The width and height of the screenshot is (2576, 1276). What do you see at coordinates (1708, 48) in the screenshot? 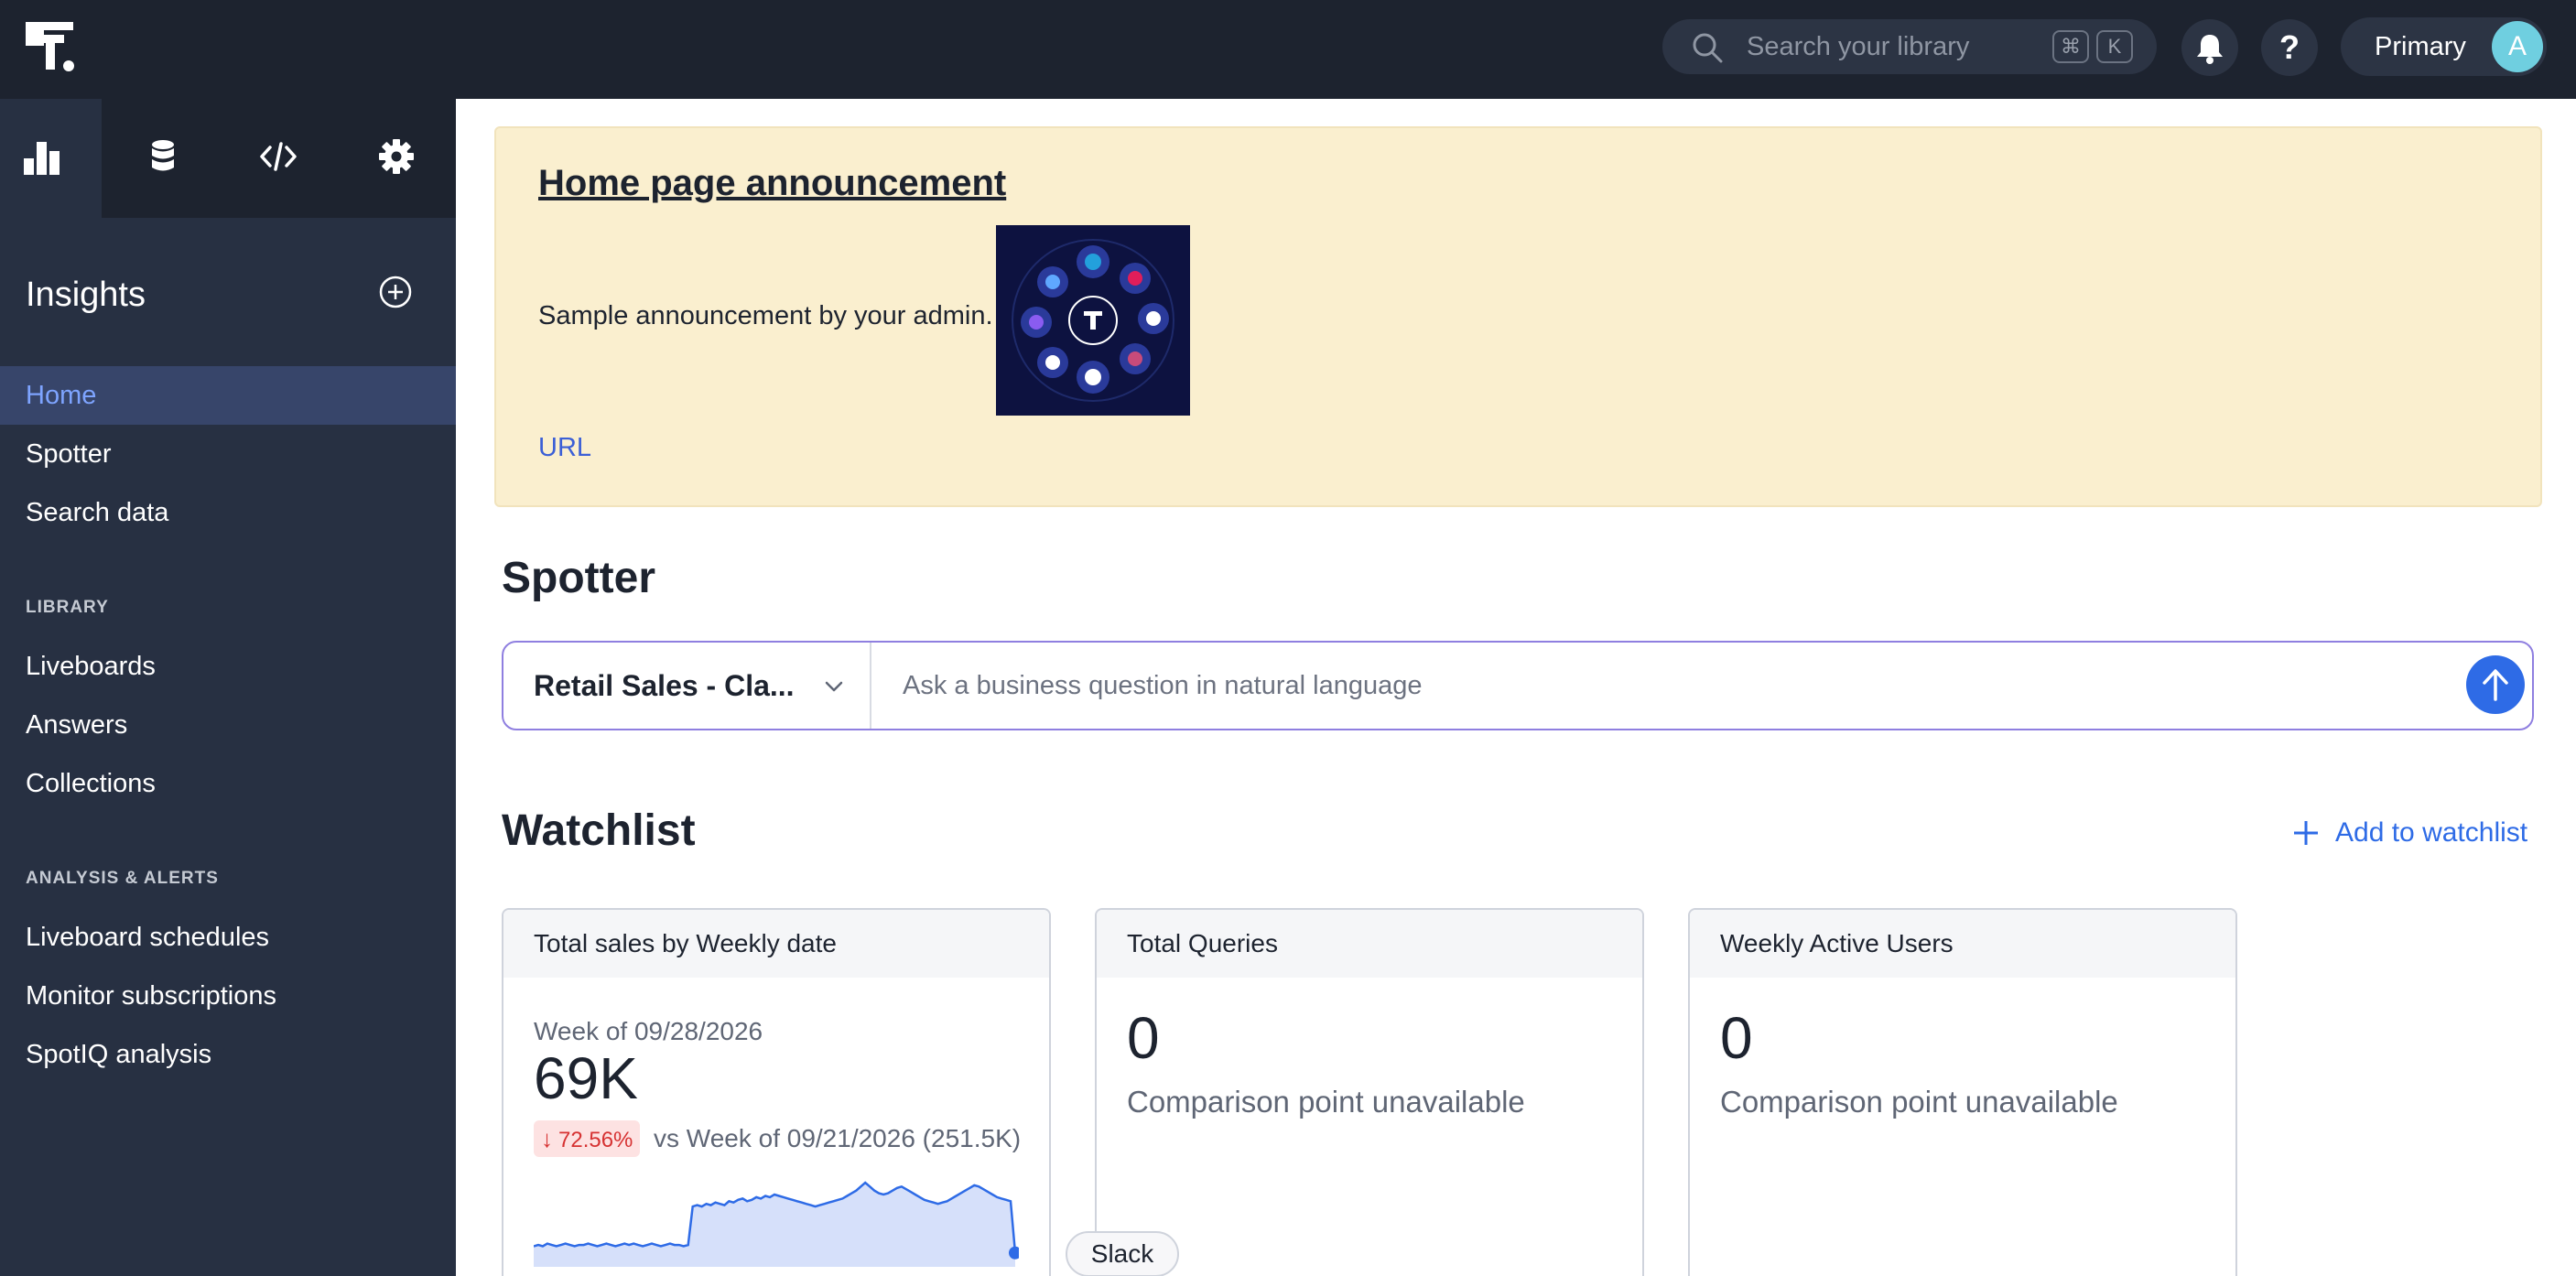
I see `search-icon` at bounding box center [1708, 48].